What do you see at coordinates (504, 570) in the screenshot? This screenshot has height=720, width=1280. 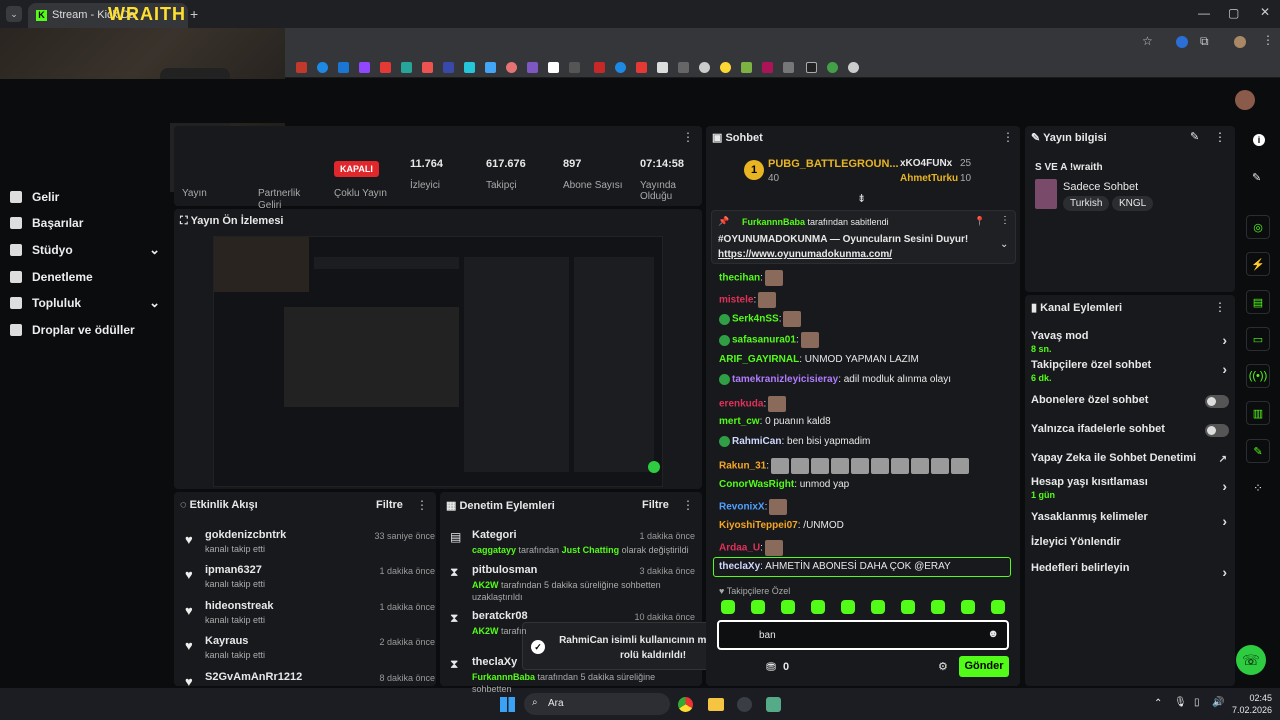 I see `moderation-target: pitbulosman` at bounding box center [504, 570].